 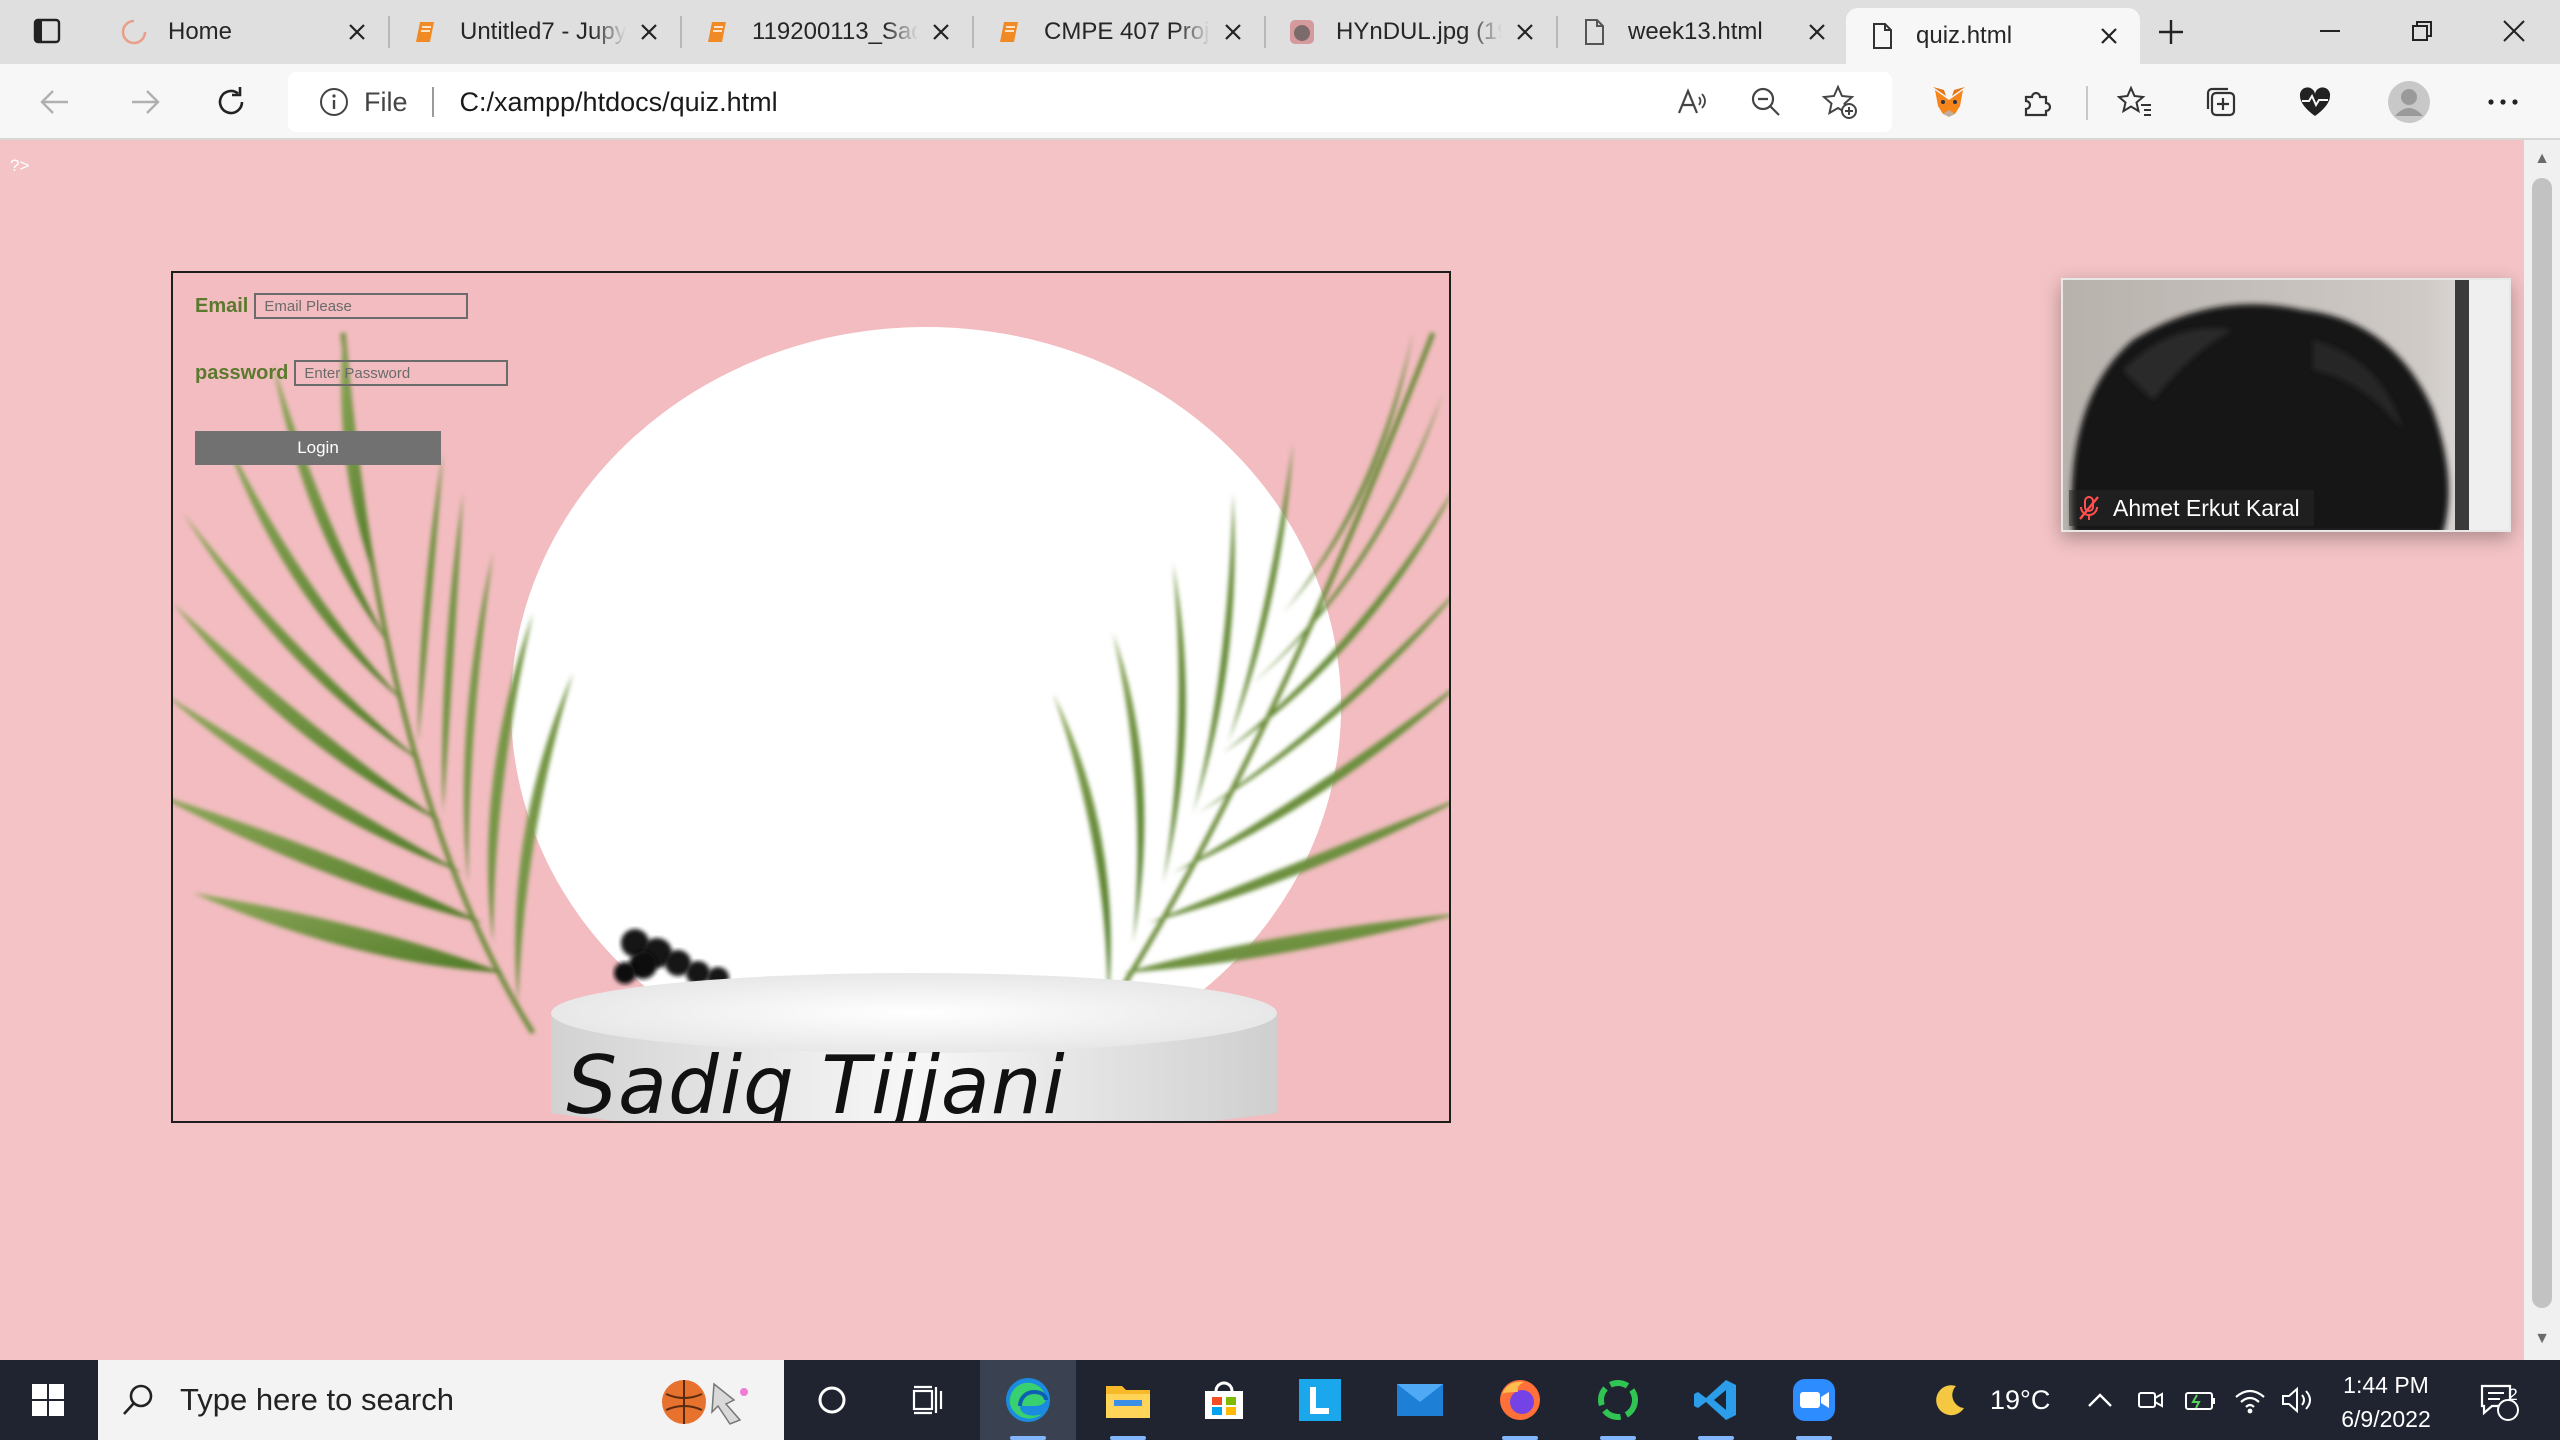 I want to click on close-window-button, so click(x=2514, y=31).